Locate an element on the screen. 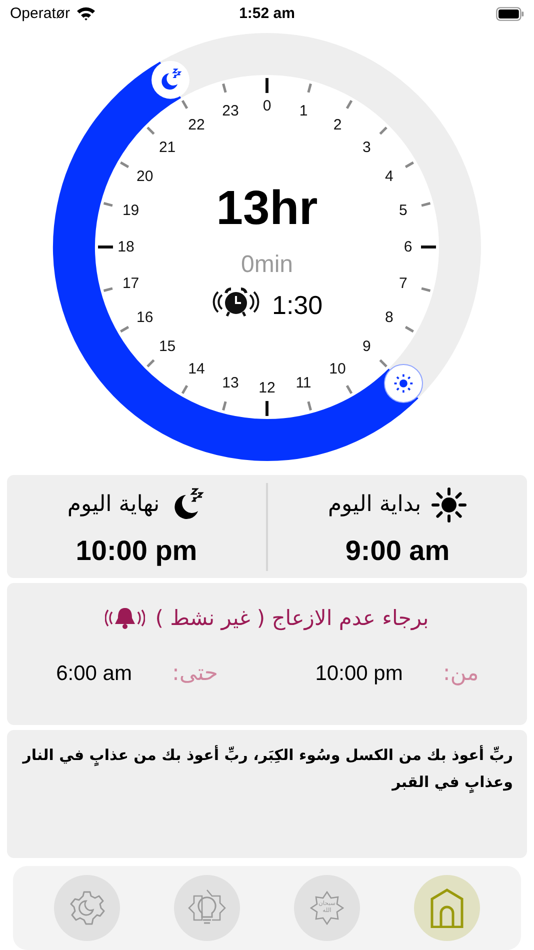 The image size is (534, 950). sun-icon is located at coordinates (449, 504).